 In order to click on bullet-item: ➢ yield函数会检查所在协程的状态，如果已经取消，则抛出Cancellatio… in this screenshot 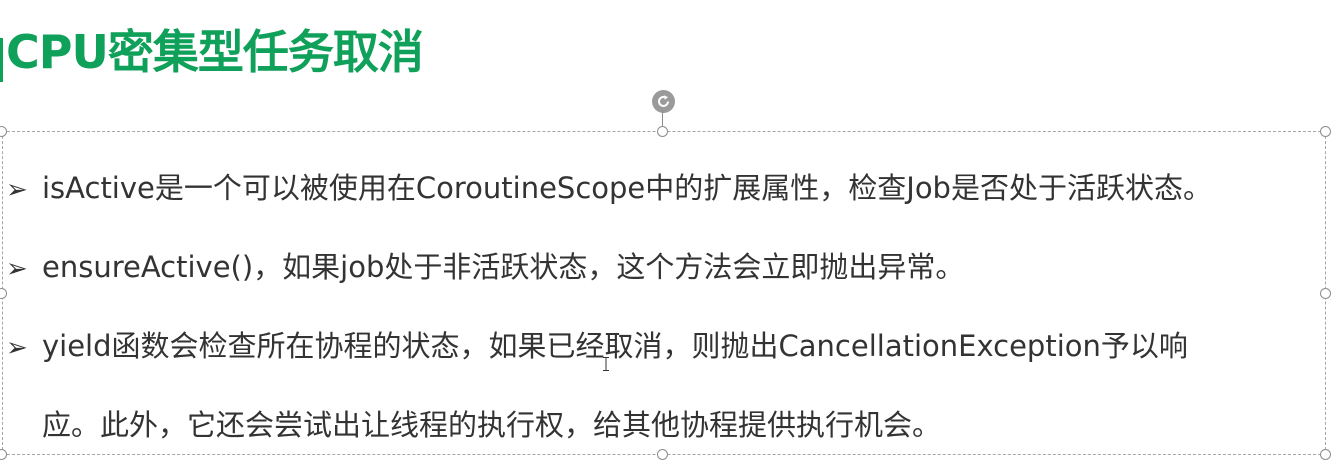, I will do `click(597, 346)`.